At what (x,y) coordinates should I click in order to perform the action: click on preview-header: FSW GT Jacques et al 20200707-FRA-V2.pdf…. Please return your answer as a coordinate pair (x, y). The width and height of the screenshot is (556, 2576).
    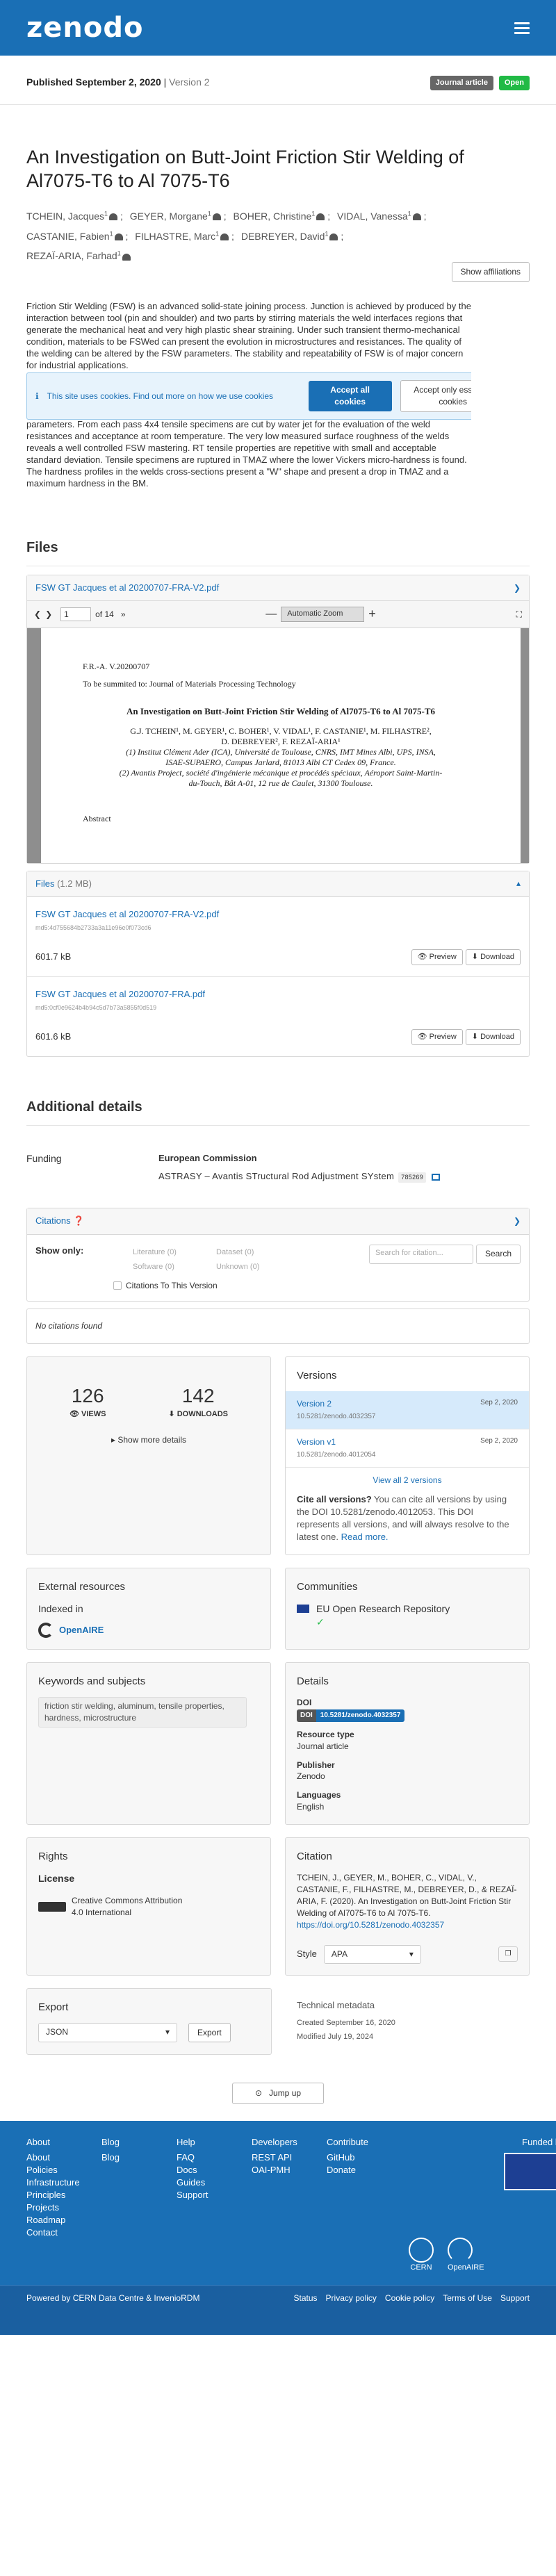
    Looking at the image, I should click on (278, 588).